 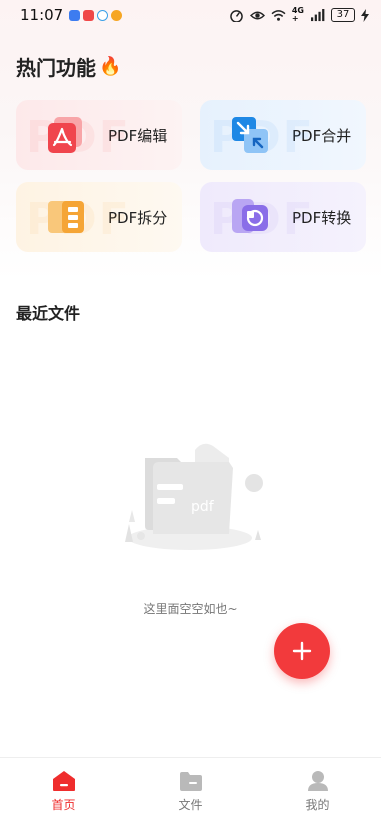 What do you see at coordinates (117, 15) in the screenshot?
I see `weibo-icon` at bounding box center [117, 15].